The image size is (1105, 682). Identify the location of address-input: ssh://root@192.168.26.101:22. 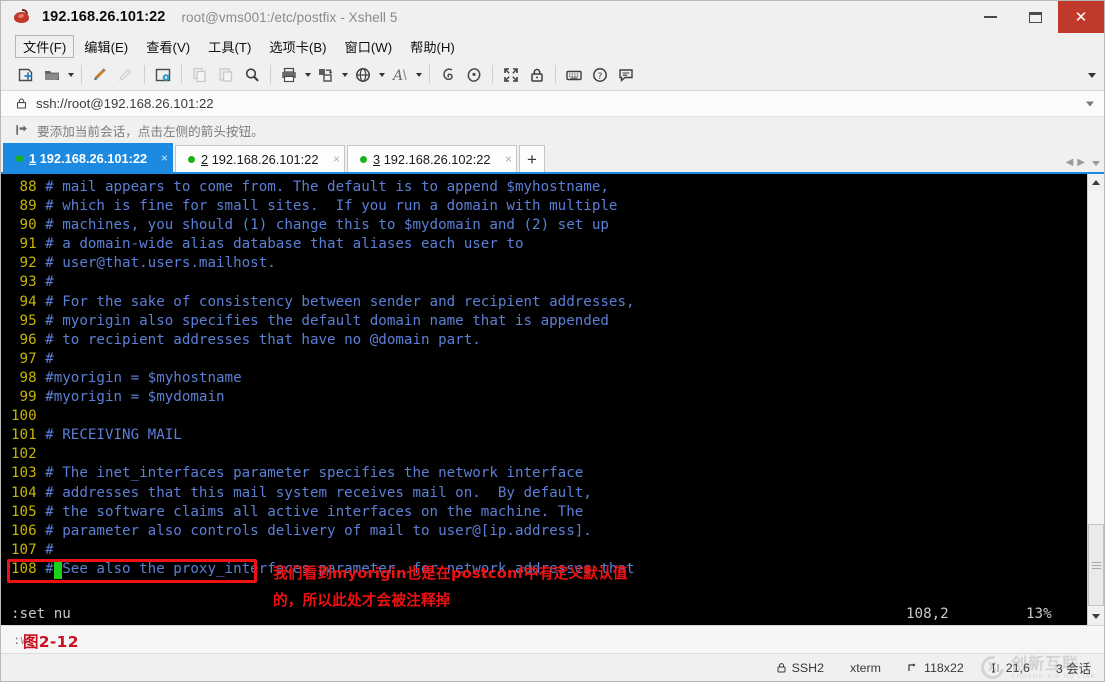
(125, 103).